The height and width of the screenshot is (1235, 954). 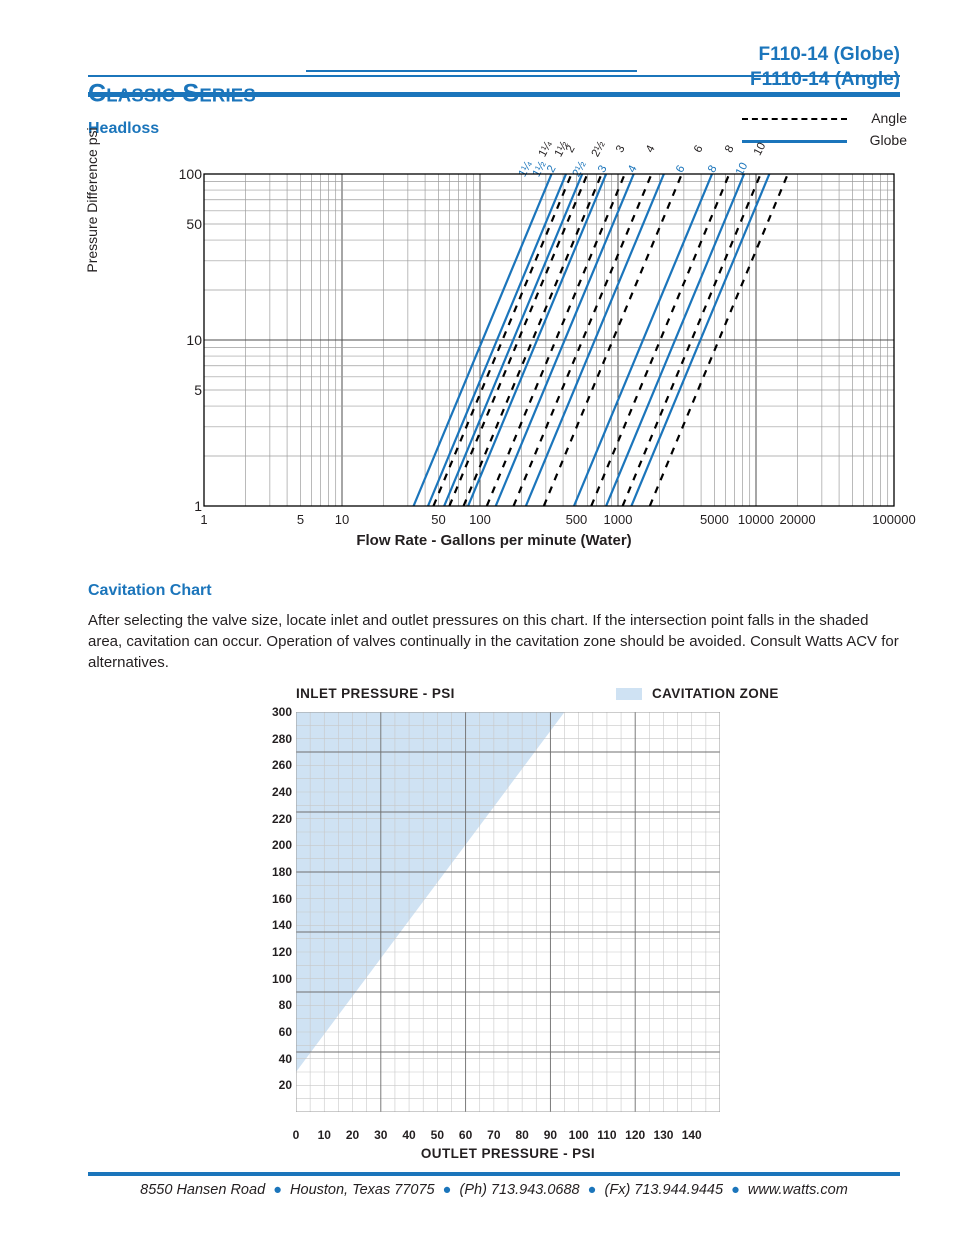 What do you see at coordinates (825, 67) in the screenshot?
I see `model-numbers: F110-14 (Globe) F1110-14 (Angle)` at bounding box center [825, 67].